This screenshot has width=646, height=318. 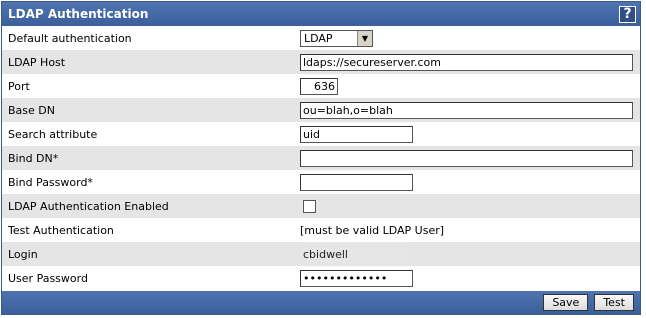 I want to click on row-base-dn: Base DN, so click(x=321, y=110).